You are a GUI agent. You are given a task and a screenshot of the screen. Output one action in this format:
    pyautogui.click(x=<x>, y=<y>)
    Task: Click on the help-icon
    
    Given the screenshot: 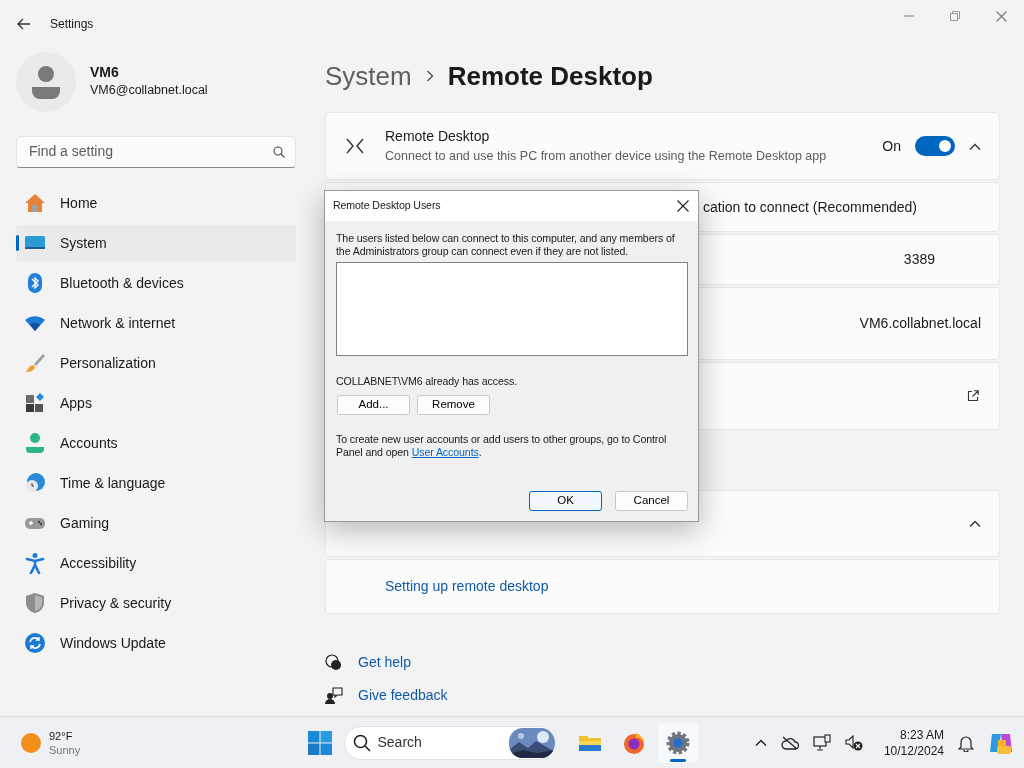 What is the action you would take?
    pyautogui.click(x=334, y=662)
    